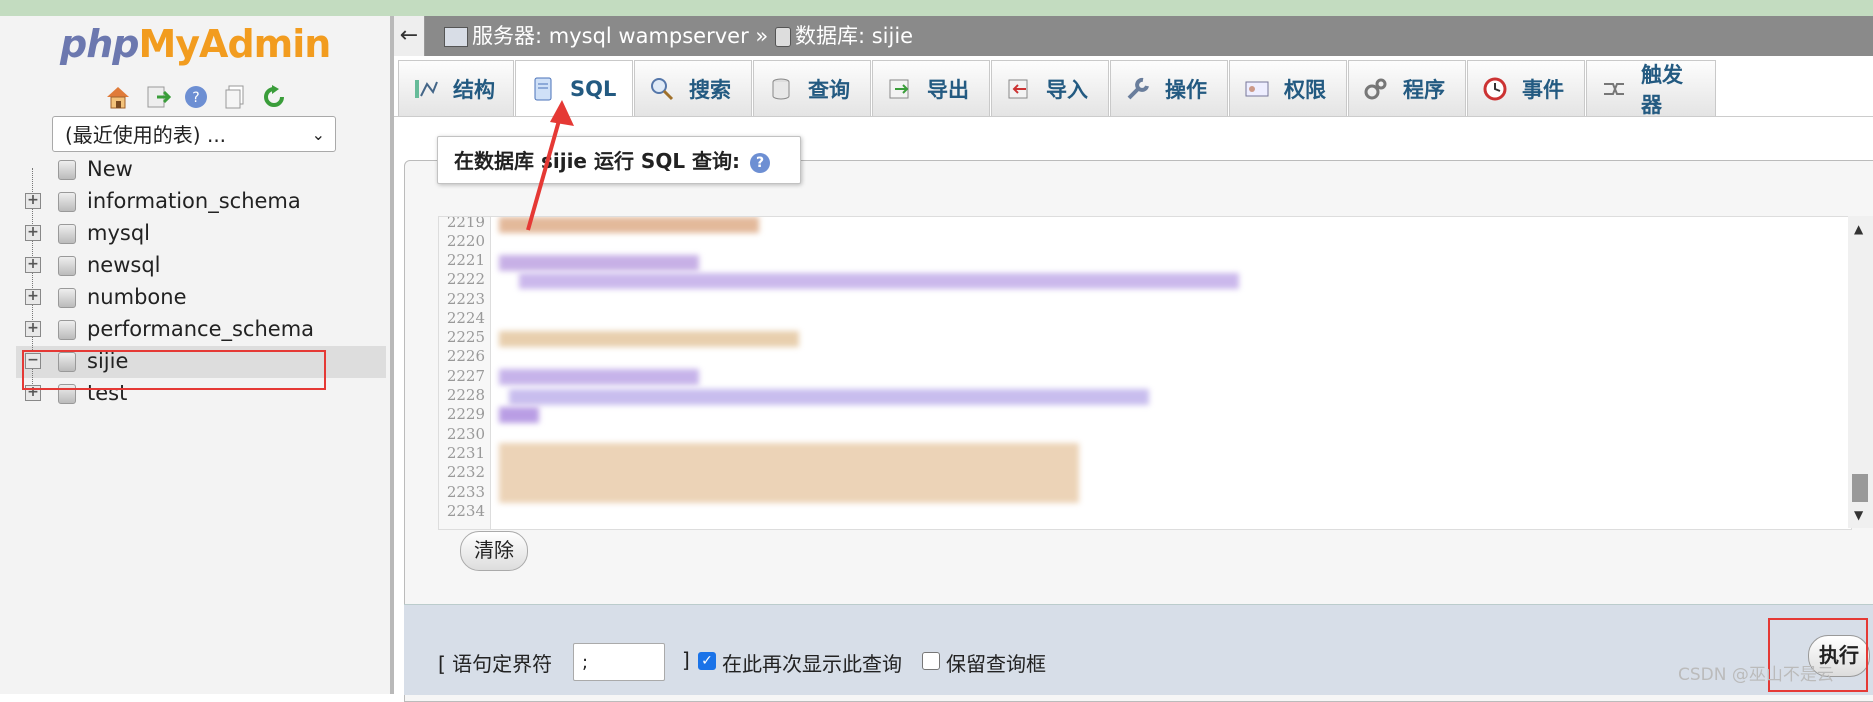 This screenshot has width=1873, height=702. Describe the element at coordinates (494, 551) in the screenshot. I see `clear-button: 清除` at that location.